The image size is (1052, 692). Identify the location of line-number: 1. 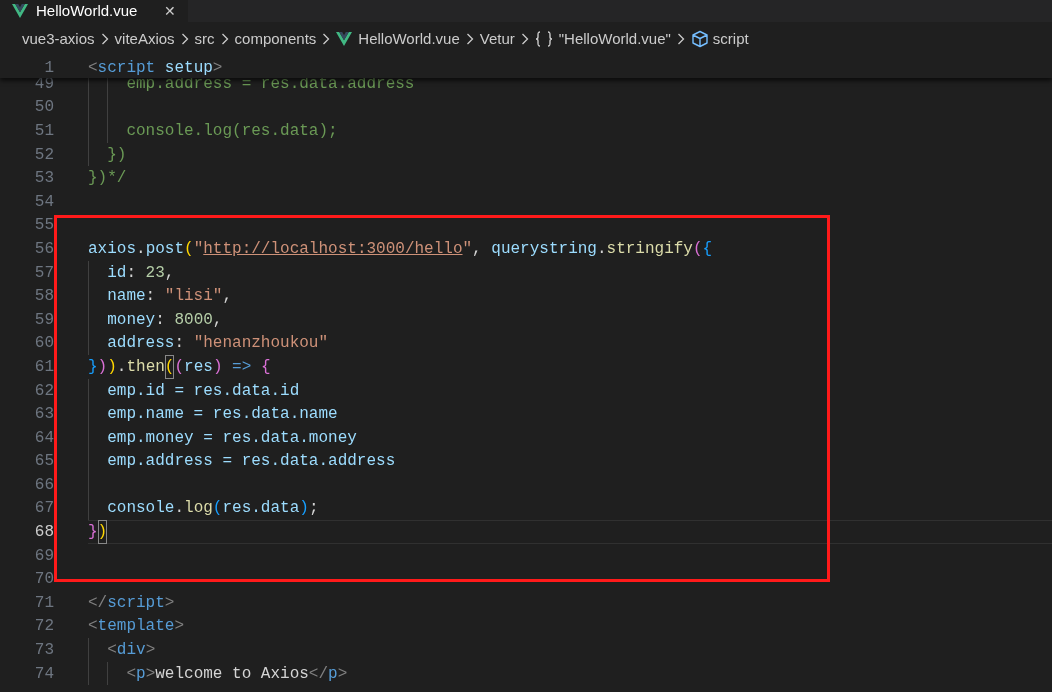
(49, 67).